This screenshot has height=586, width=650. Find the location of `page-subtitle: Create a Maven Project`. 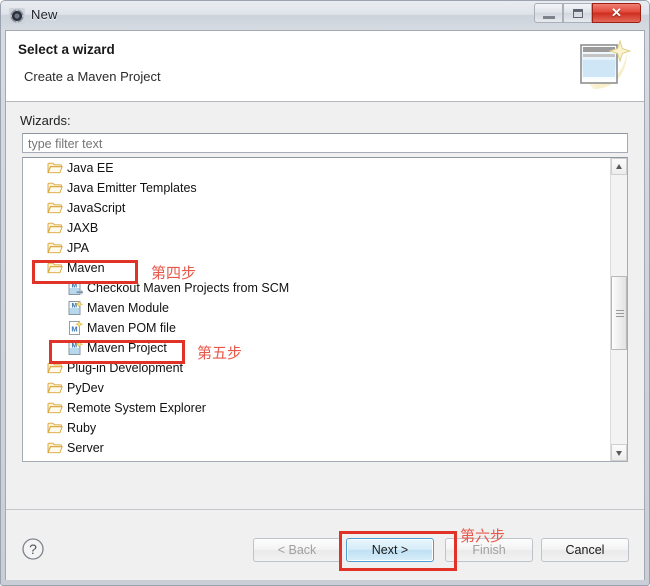

page-subtitle: Create a Maven Project is located at coordinates (92, 76).